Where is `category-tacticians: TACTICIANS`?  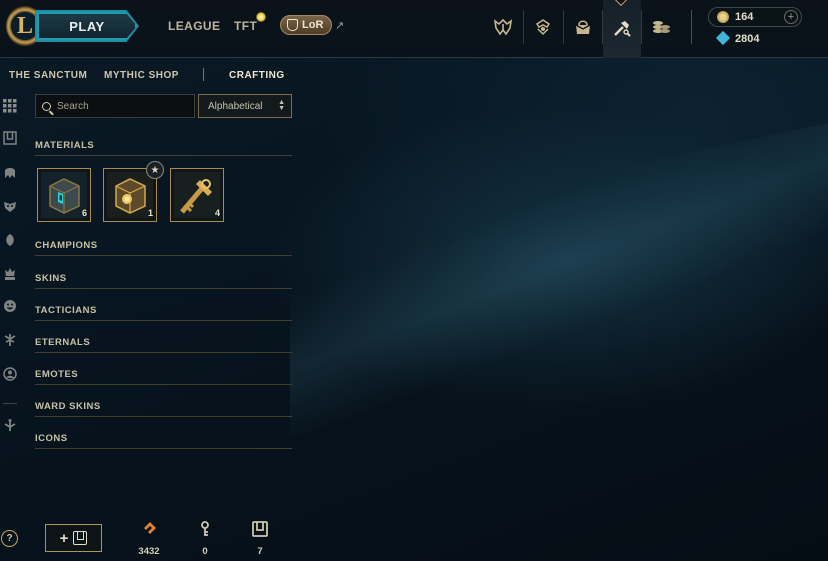 category-tacticians: TACTICIANS is located at coordinates (66, 310).